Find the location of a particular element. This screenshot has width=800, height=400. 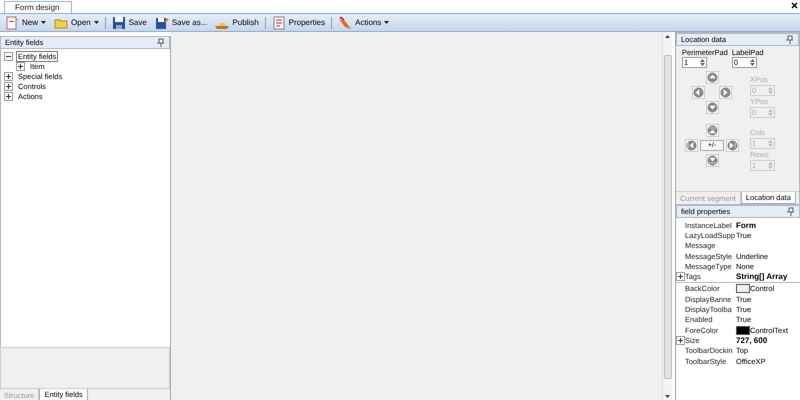

actions-icon is located at coordinates (345, 22).